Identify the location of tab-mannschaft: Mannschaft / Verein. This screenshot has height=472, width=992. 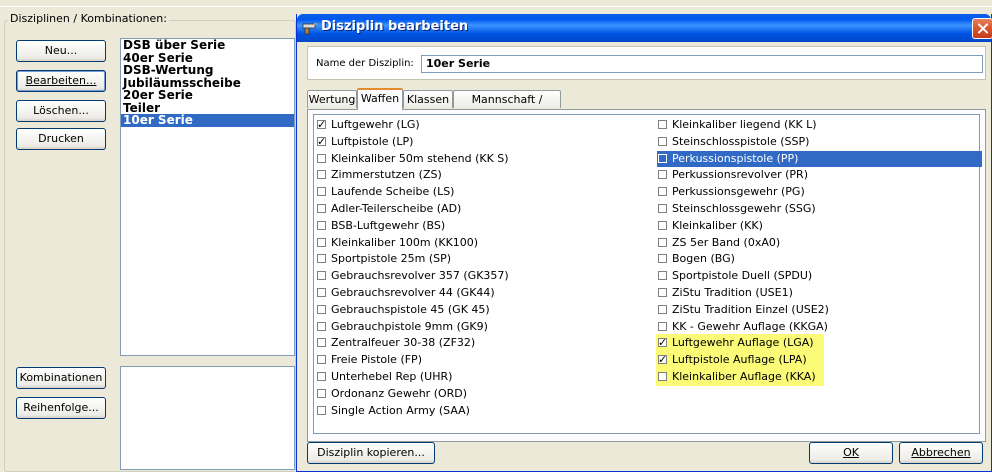
(507, 107).